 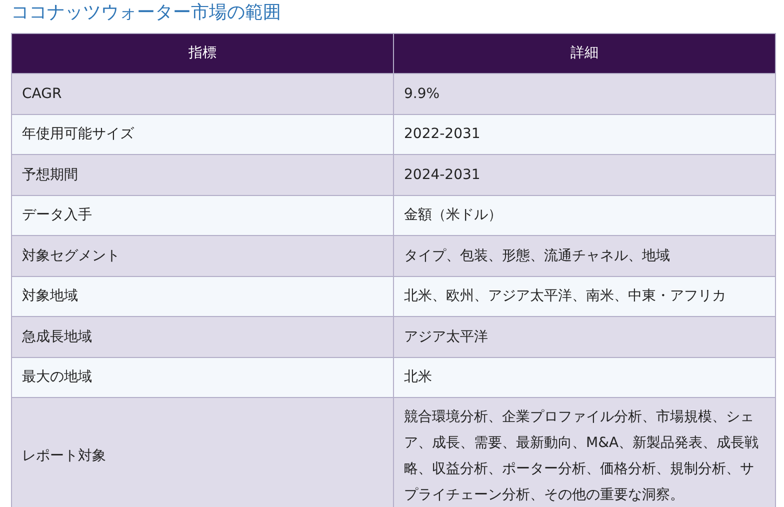 I want to click on table-cell: 急成長地域, so click(x=203, y=336).